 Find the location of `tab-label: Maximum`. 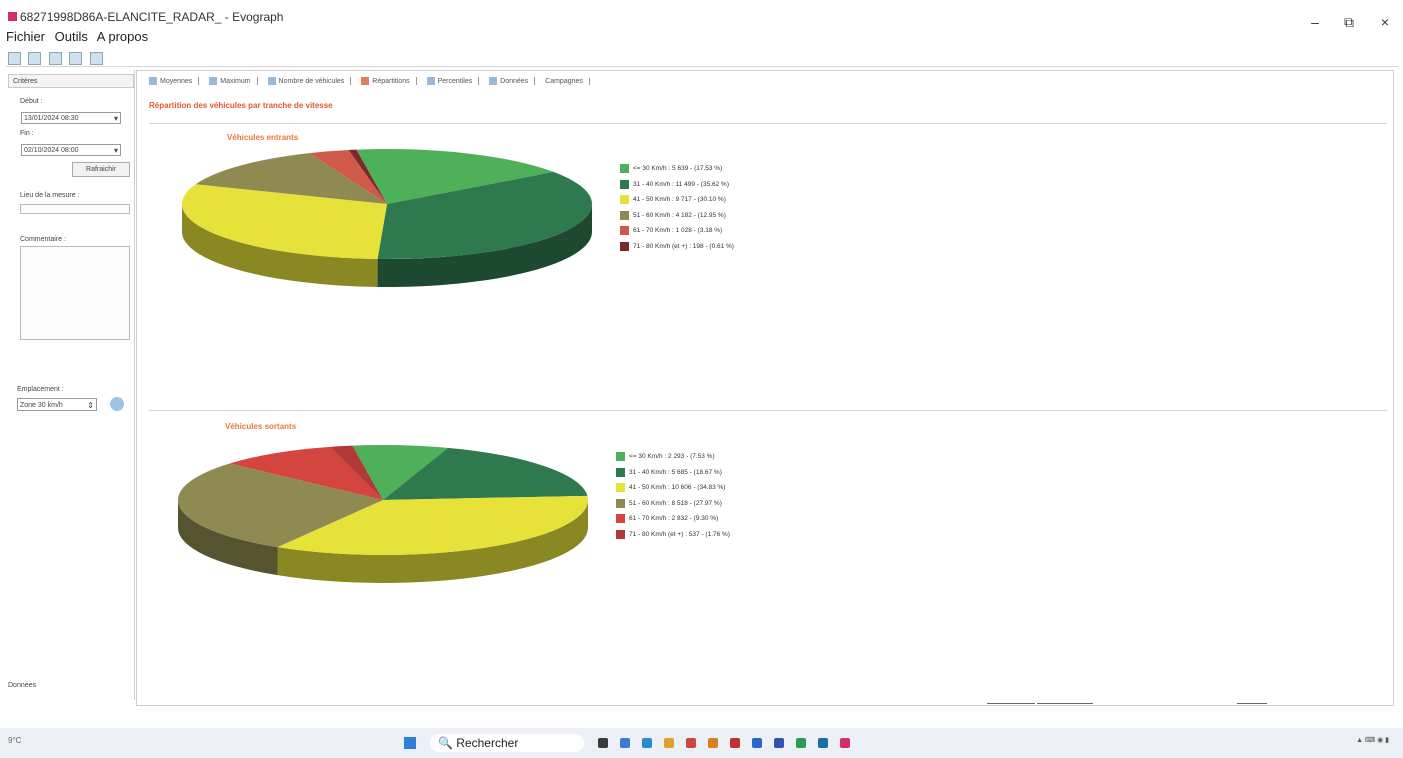

tab-label: Maximum is located at coordinates (235, 81).